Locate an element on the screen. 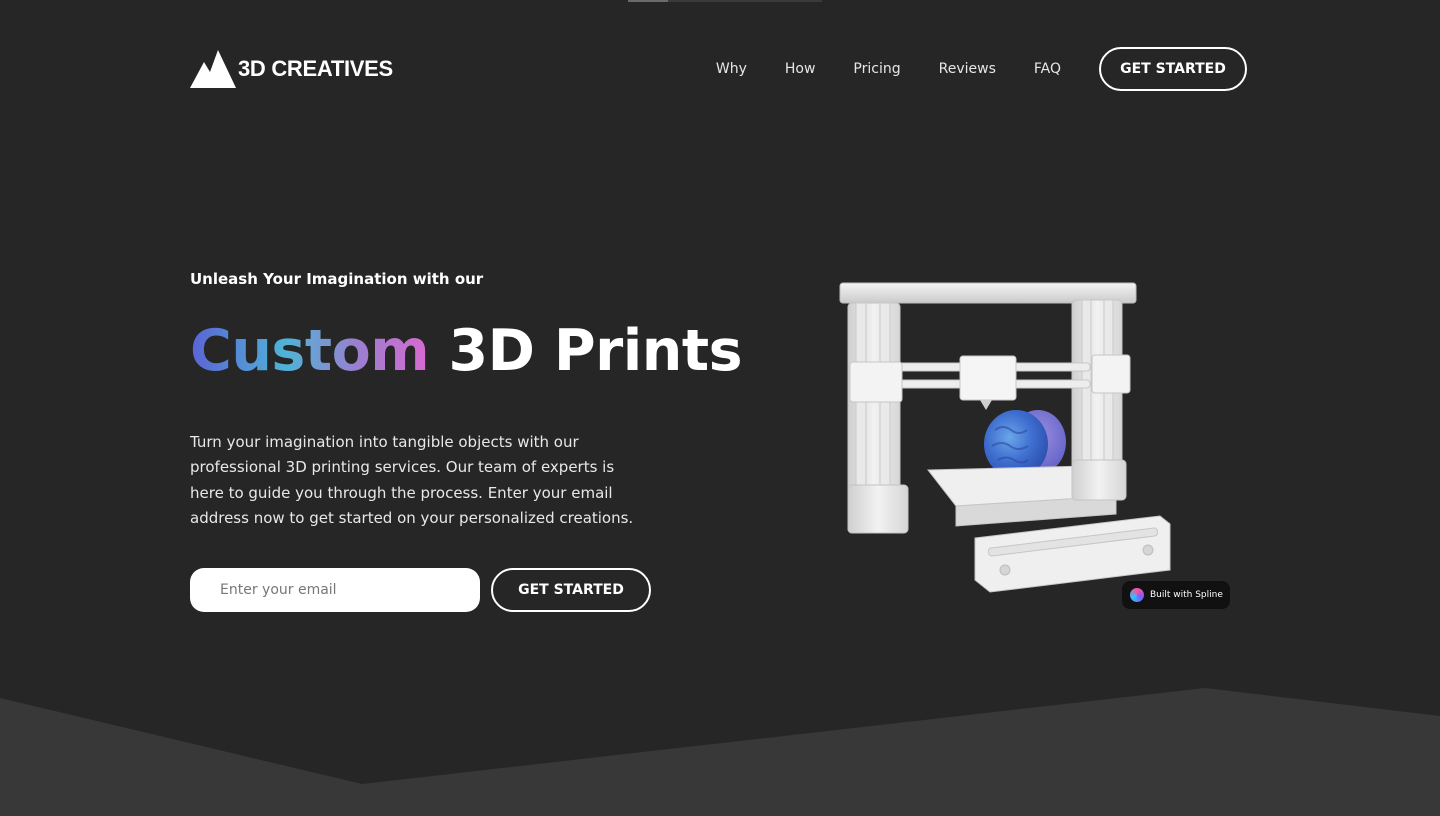  email-signup-form: GET STARTED is located at coordinates (420, 590).